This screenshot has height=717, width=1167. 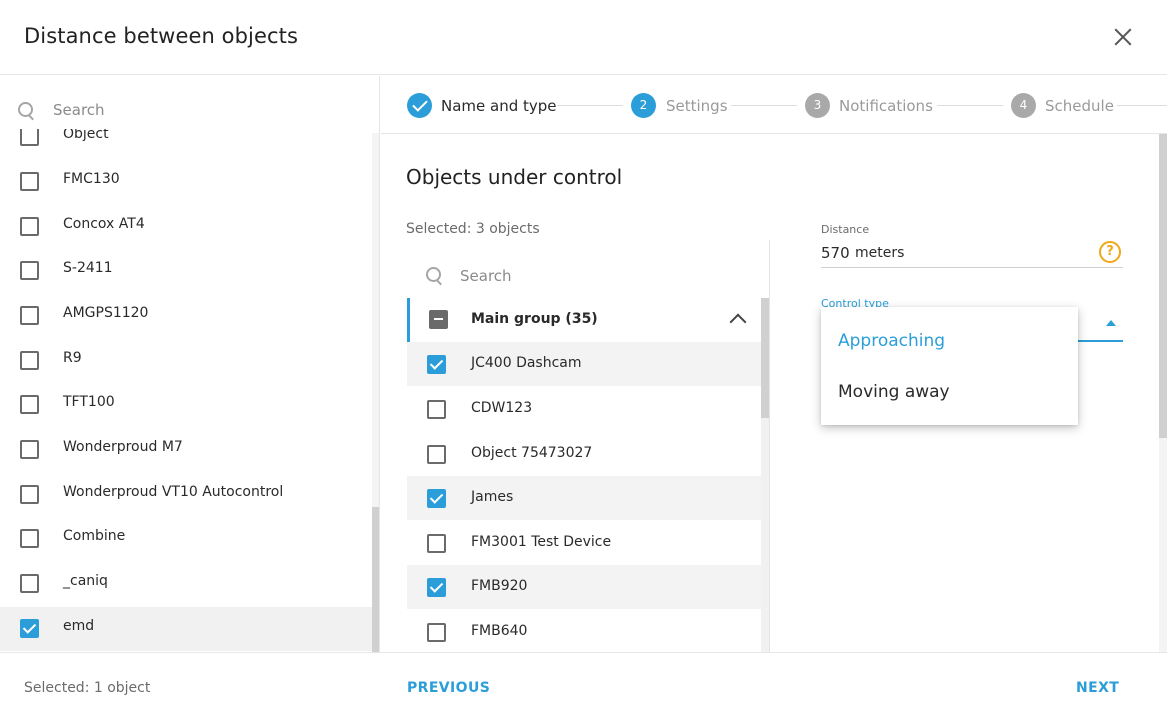 What do you see at coordinates (1123, 37) in the screenshot?
I see `close-icon` at bounding box center [1123, 37].